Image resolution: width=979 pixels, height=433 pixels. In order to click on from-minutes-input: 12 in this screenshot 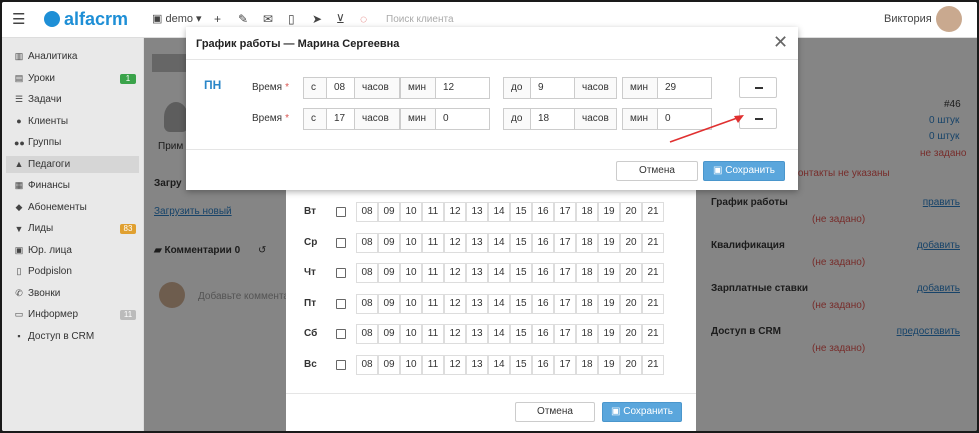, I will do `click(462, 88)`.